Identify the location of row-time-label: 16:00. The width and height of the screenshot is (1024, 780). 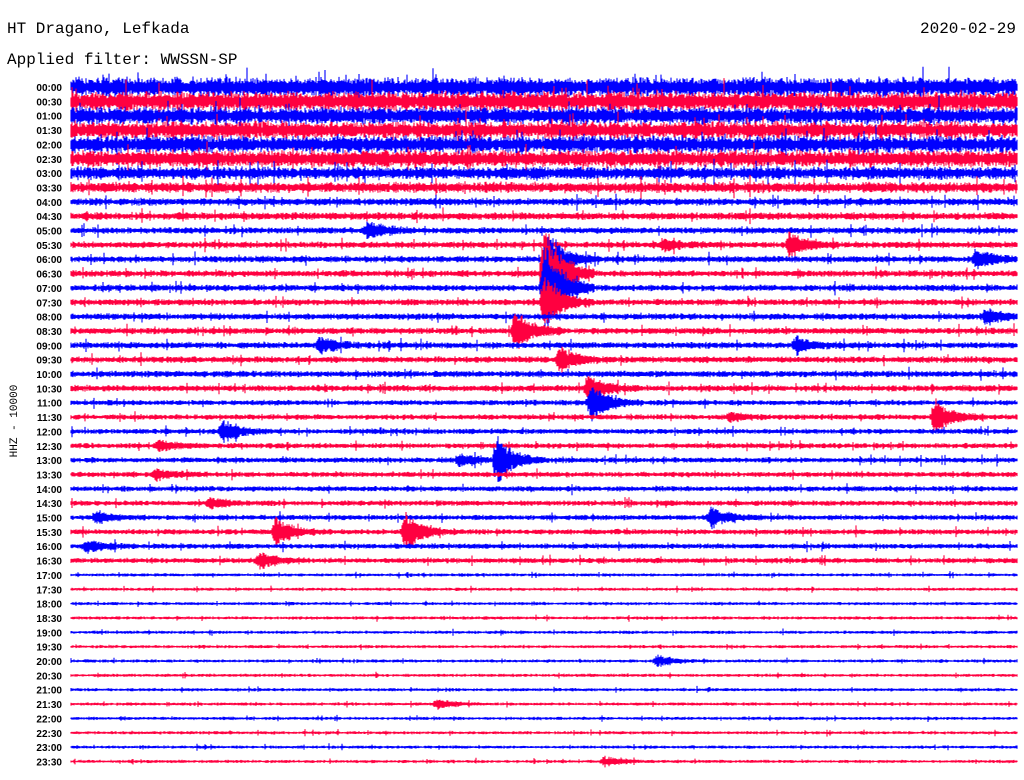
(49, 547).